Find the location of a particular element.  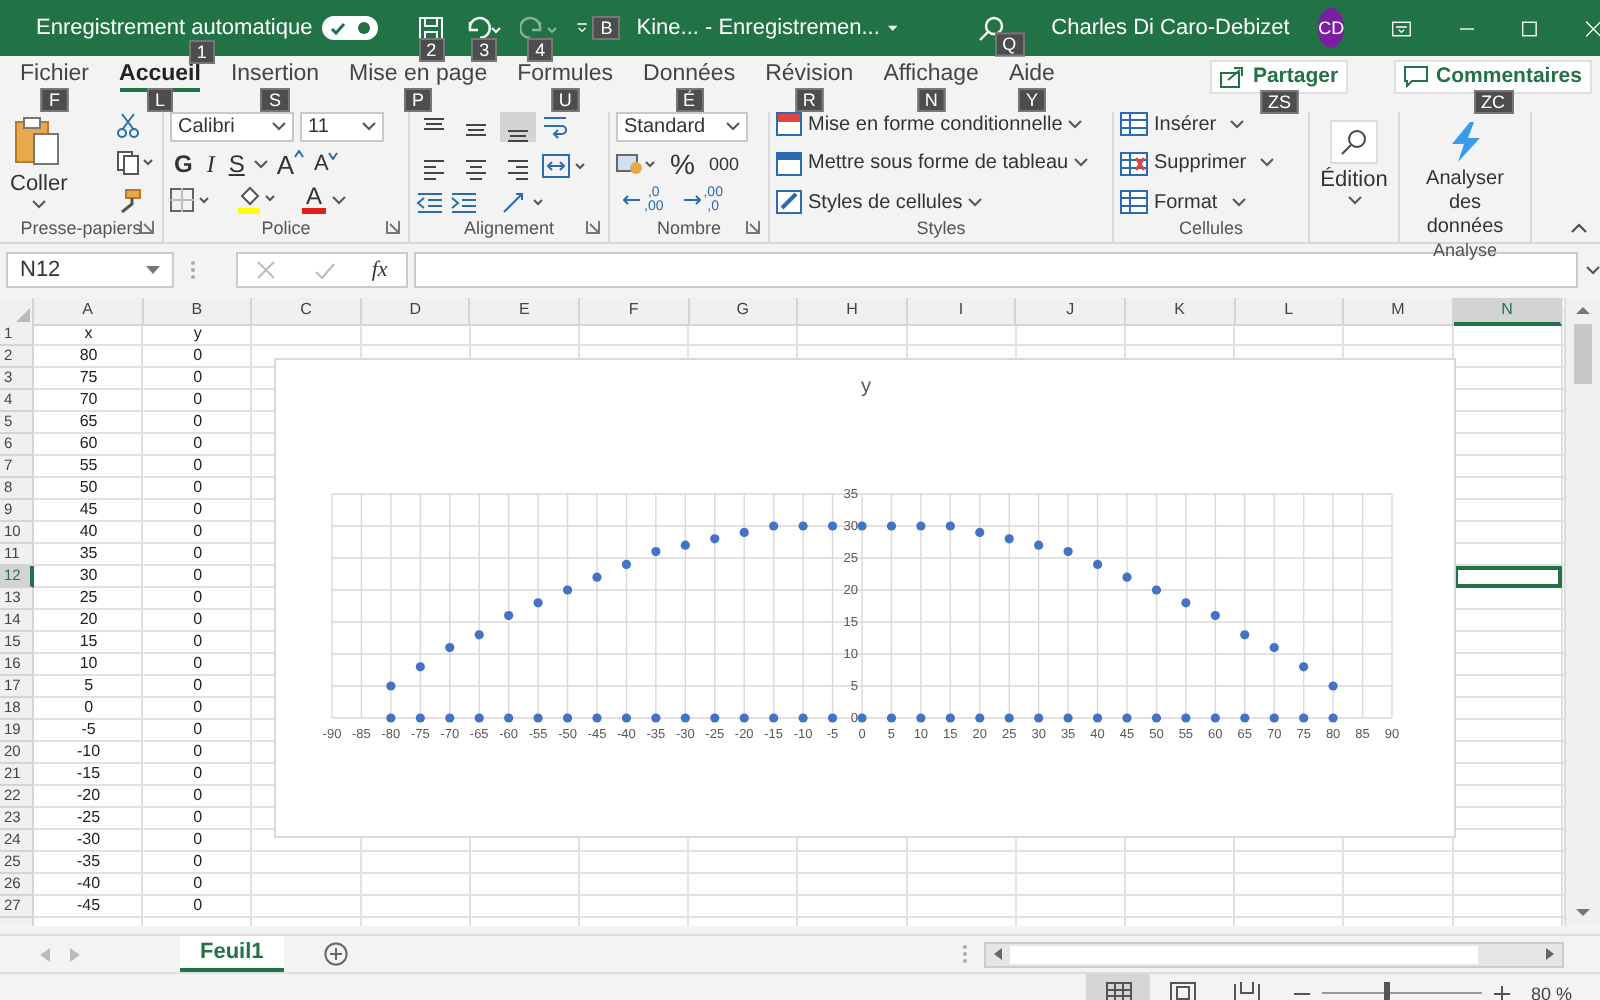

expand-caret-icon is located at coordinates (1593, 270).